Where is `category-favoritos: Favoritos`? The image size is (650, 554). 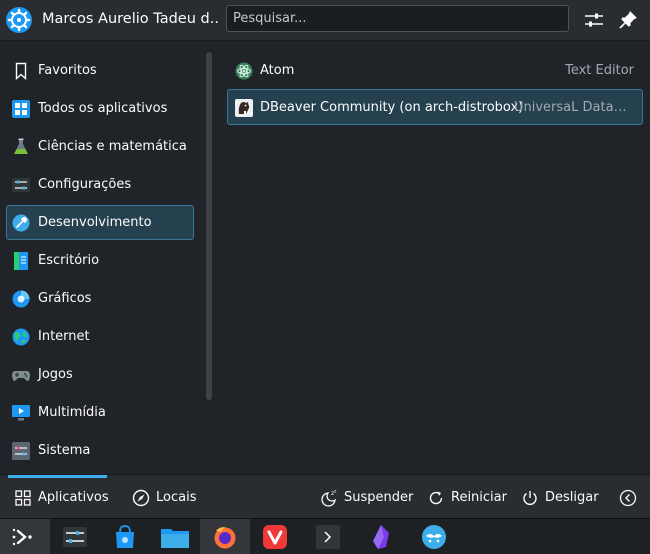 category-favoritos: Favoritos is located at coordinates (100, 70).